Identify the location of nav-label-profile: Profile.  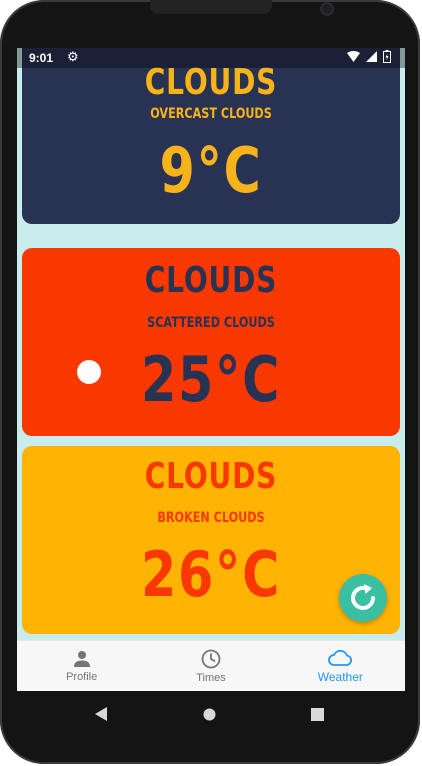
(82, 677).